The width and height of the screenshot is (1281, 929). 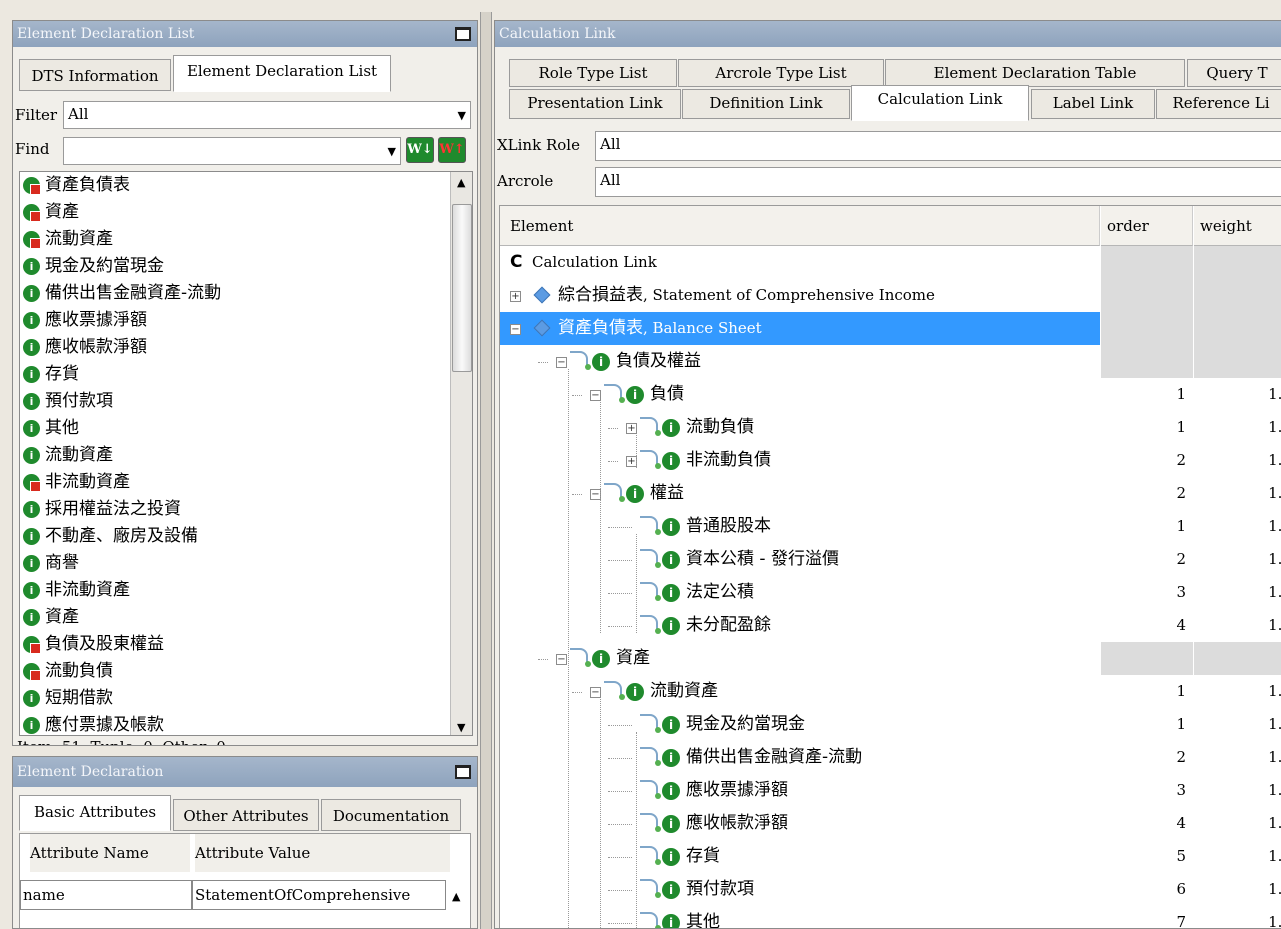 I want to click on filter-select: All ▼, so click(x=267, y=115).